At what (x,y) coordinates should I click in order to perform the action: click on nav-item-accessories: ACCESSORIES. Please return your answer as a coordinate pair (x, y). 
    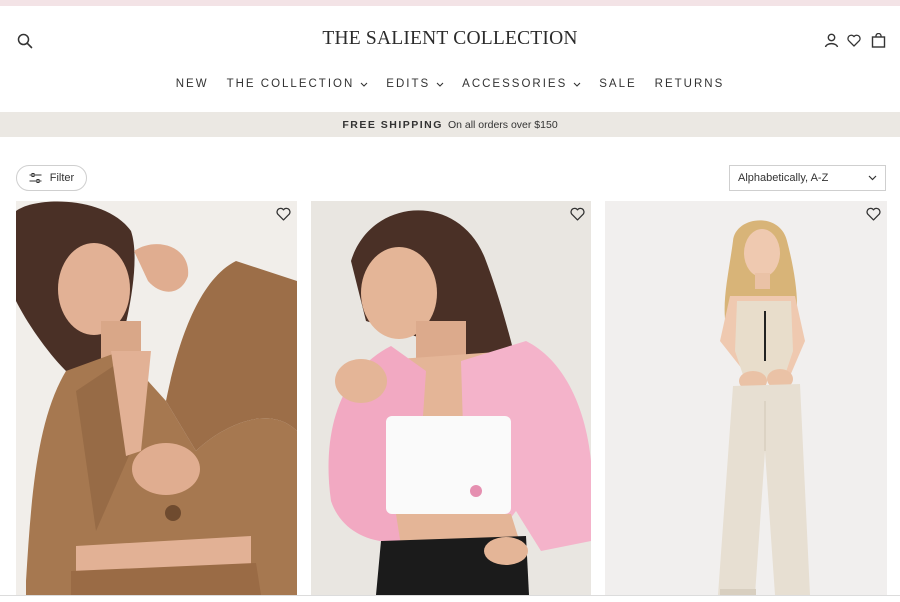
    Looking at the image, I should click on (521, 84).